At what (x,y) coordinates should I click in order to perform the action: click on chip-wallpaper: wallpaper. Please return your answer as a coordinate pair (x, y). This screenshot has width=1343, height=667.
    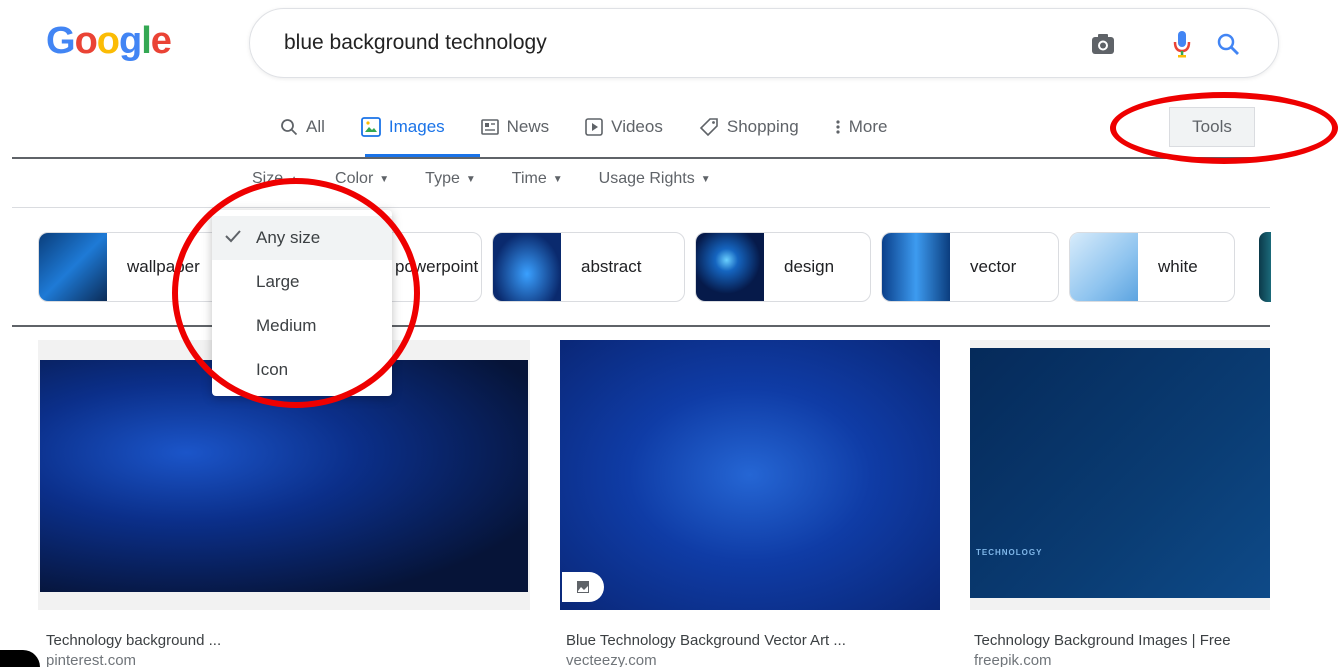
    Looking at the image, I should click on (136, 267).